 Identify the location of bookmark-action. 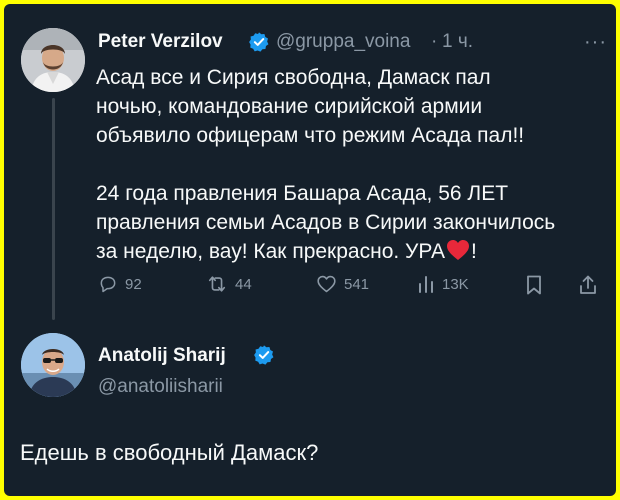
(534, 285).